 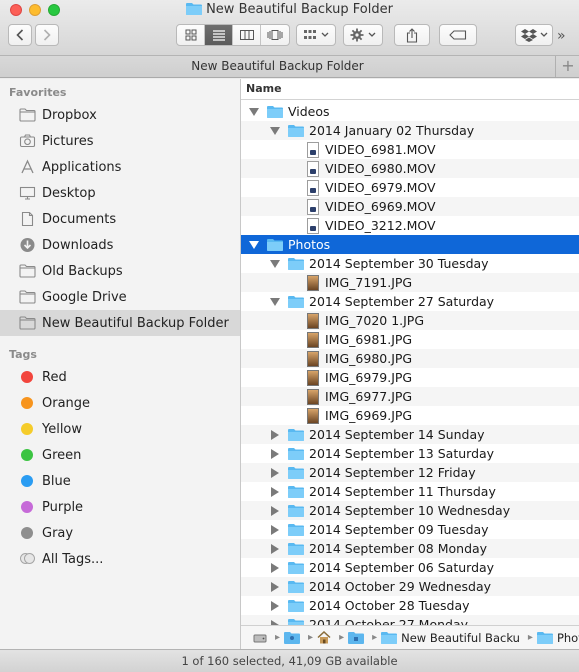 What do you see at coordinates (534, 35) in the screenshot?
I see `dropbox-button` at bounding box center [534, 35].